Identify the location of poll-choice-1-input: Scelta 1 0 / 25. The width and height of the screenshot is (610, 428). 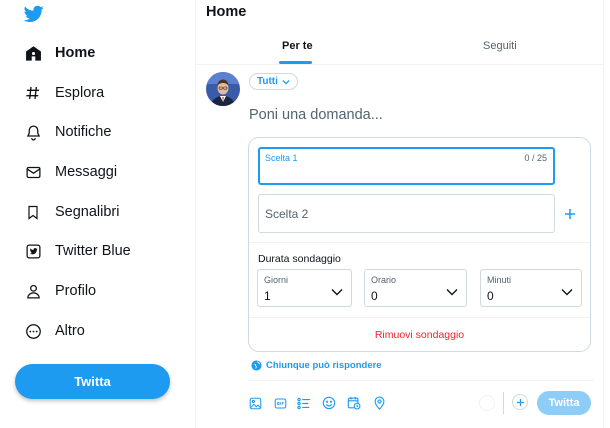
(406, 166).